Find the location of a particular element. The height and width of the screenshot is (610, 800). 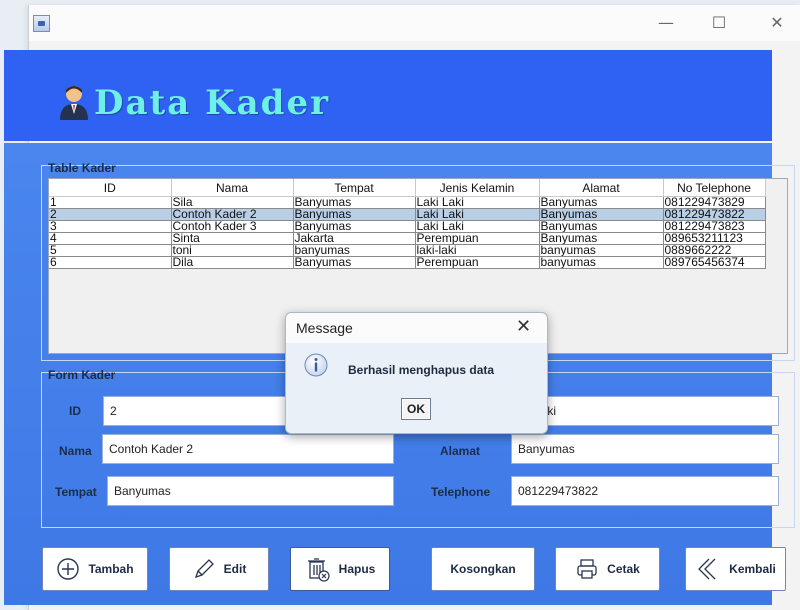

printer-icon is located at coordinates (587, 569).